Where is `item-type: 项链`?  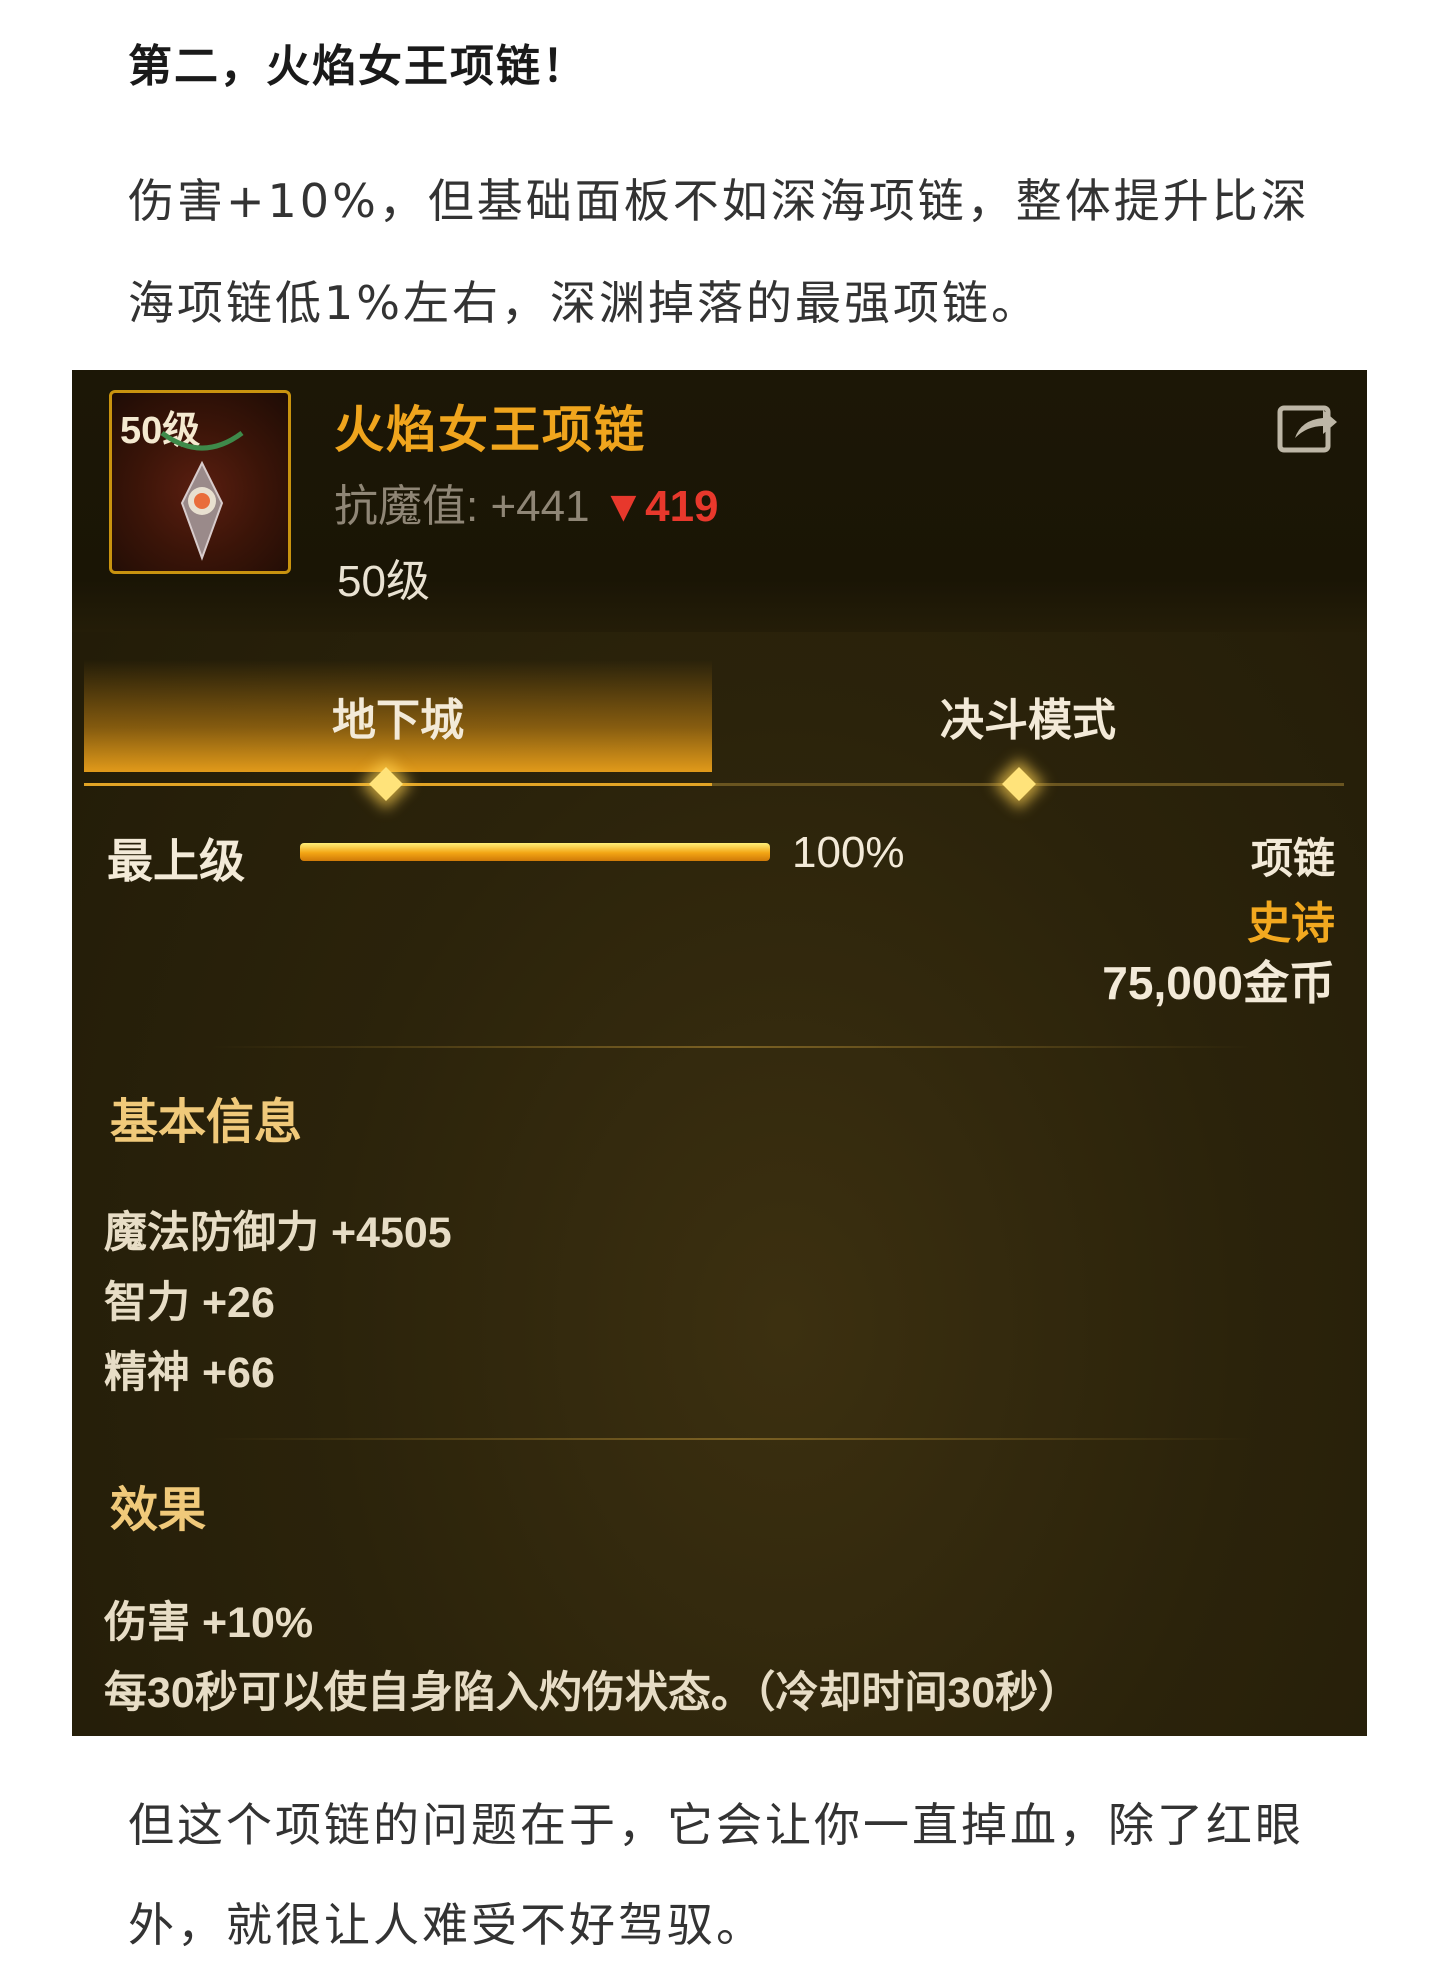 item-type: 项链 is located at coordinates (1292, 858).